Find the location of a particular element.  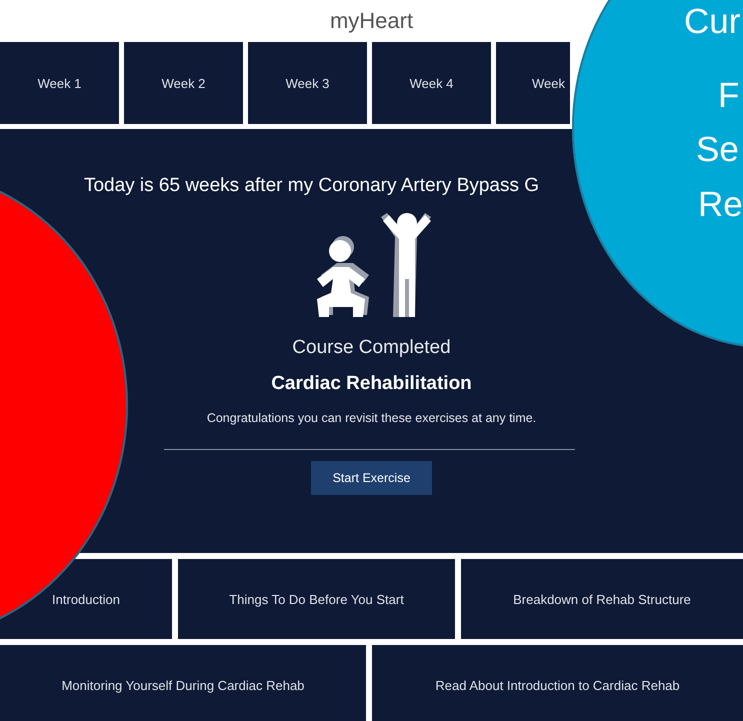

week-tile: Week 4 is located at coordinates (431, 83).